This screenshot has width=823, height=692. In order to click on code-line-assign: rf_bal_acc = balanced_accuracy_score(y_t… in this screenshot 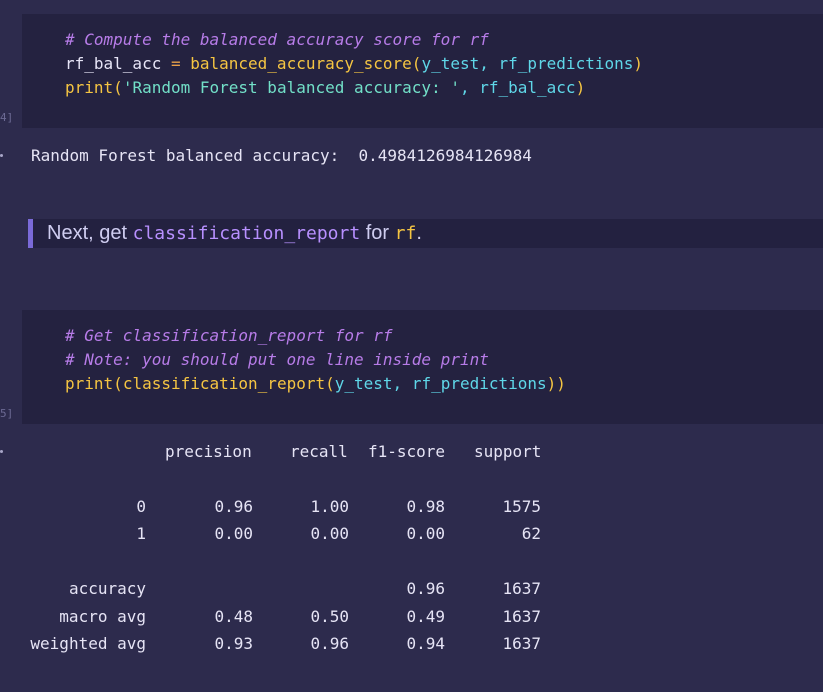, I will do `click(354, 63)`.